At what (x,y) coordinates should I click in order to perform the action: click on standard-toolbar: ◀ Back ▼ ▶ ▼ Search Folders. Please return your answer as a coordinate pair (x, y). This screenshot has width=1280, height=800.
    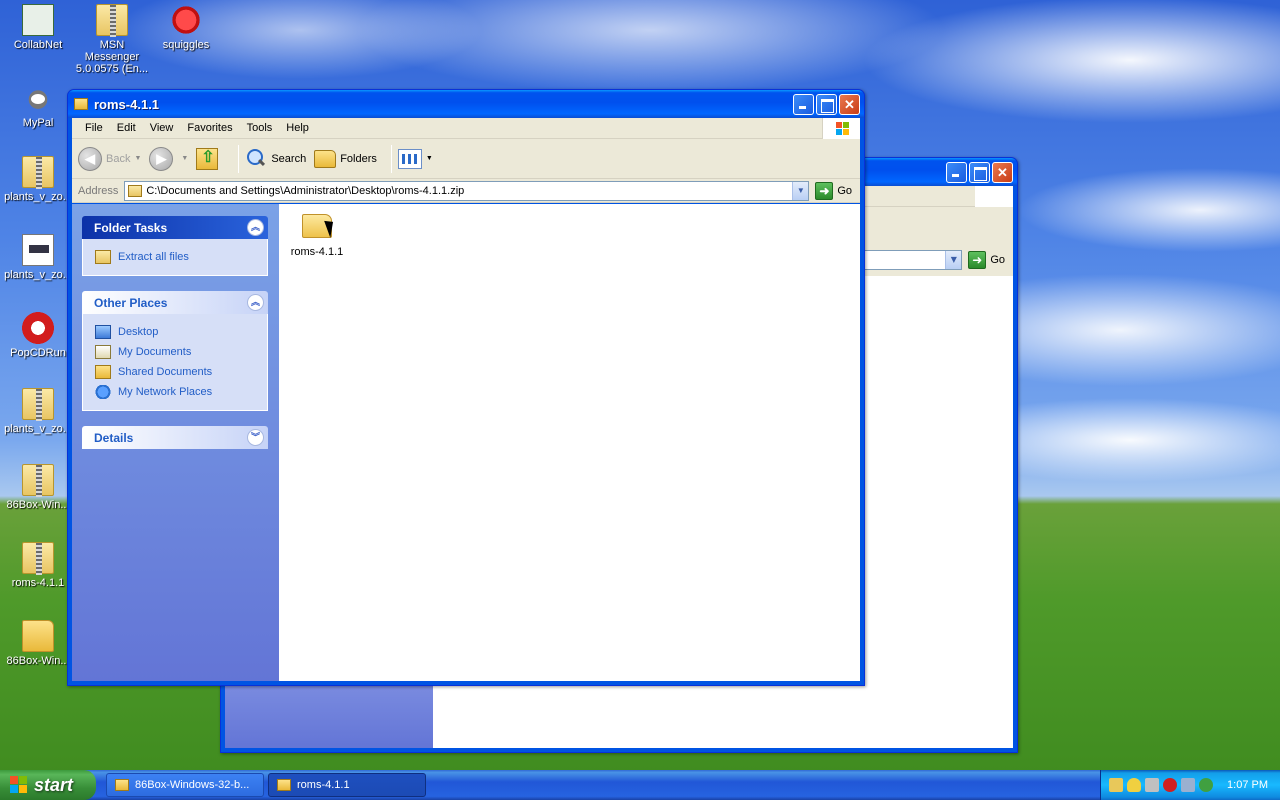
    Looking at the image, I should click on (466, 159).